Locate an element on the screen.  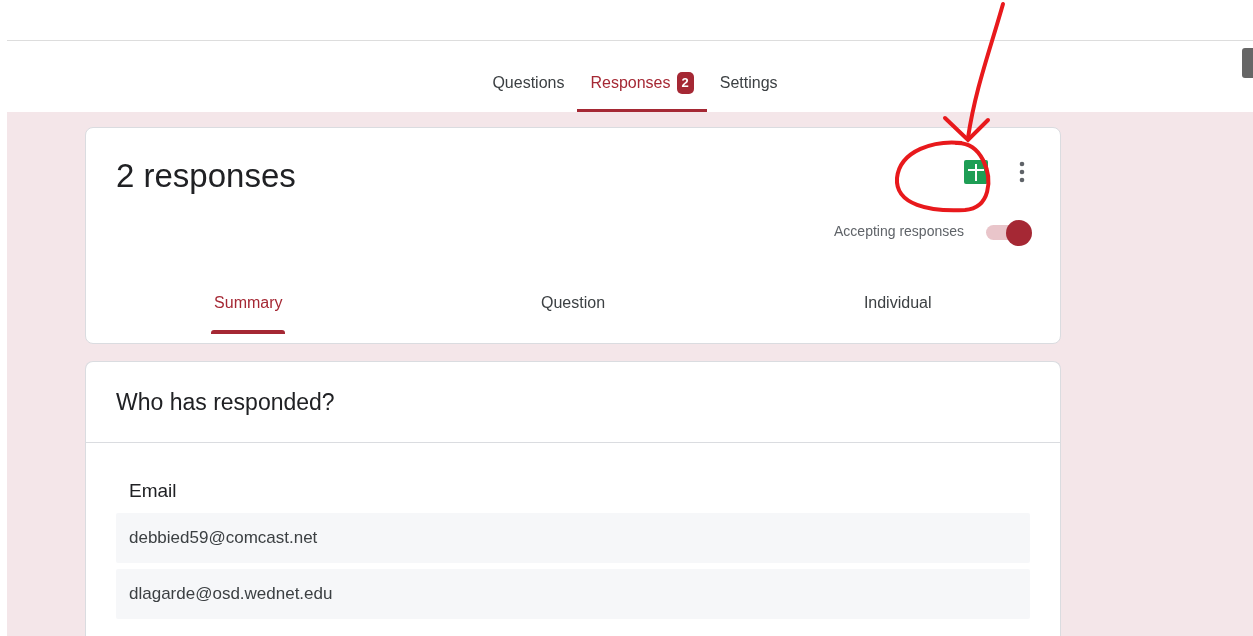
view-tab: Summary is located at coordinates (248, 305).